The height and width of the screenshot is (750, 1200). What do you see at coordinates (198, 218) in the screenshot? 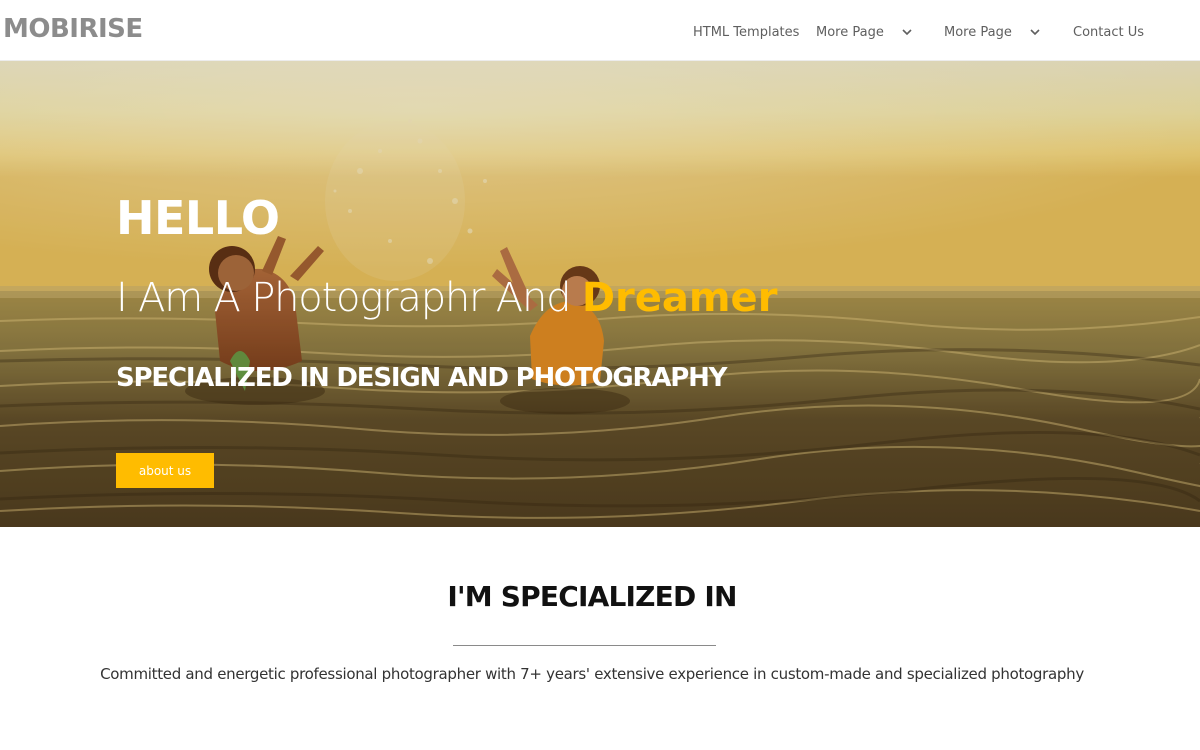
I see `hero-title: HELLO` at bounding box center [198, 218].